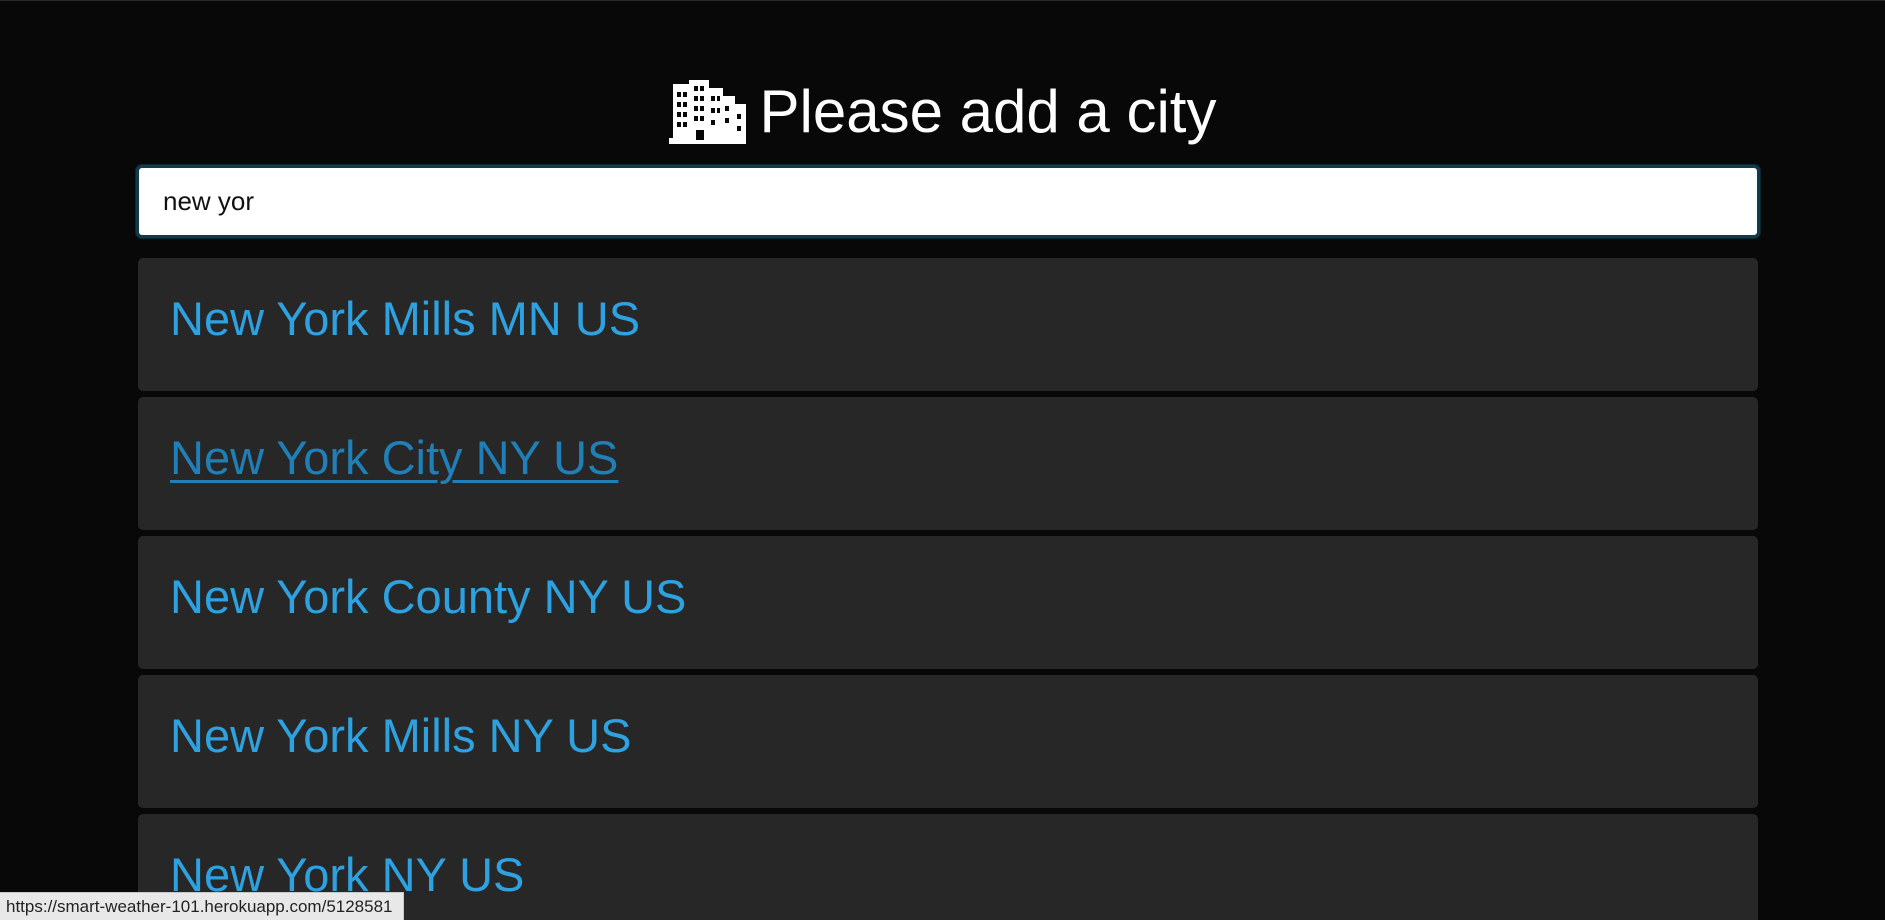 The width and height of the screenshot is (1885, 920). Describe the element at coordinates (400, 735) in the screenshot. I see `result-link: New York Mills NY US` at that location.